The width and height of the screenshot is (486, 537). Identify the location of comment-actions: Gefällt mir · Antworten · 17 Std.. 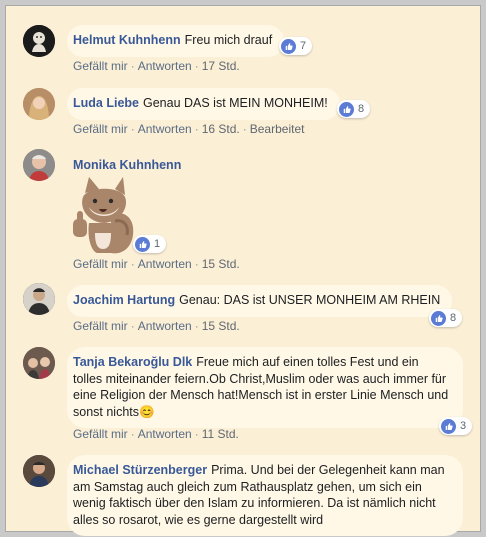
(156, 66).